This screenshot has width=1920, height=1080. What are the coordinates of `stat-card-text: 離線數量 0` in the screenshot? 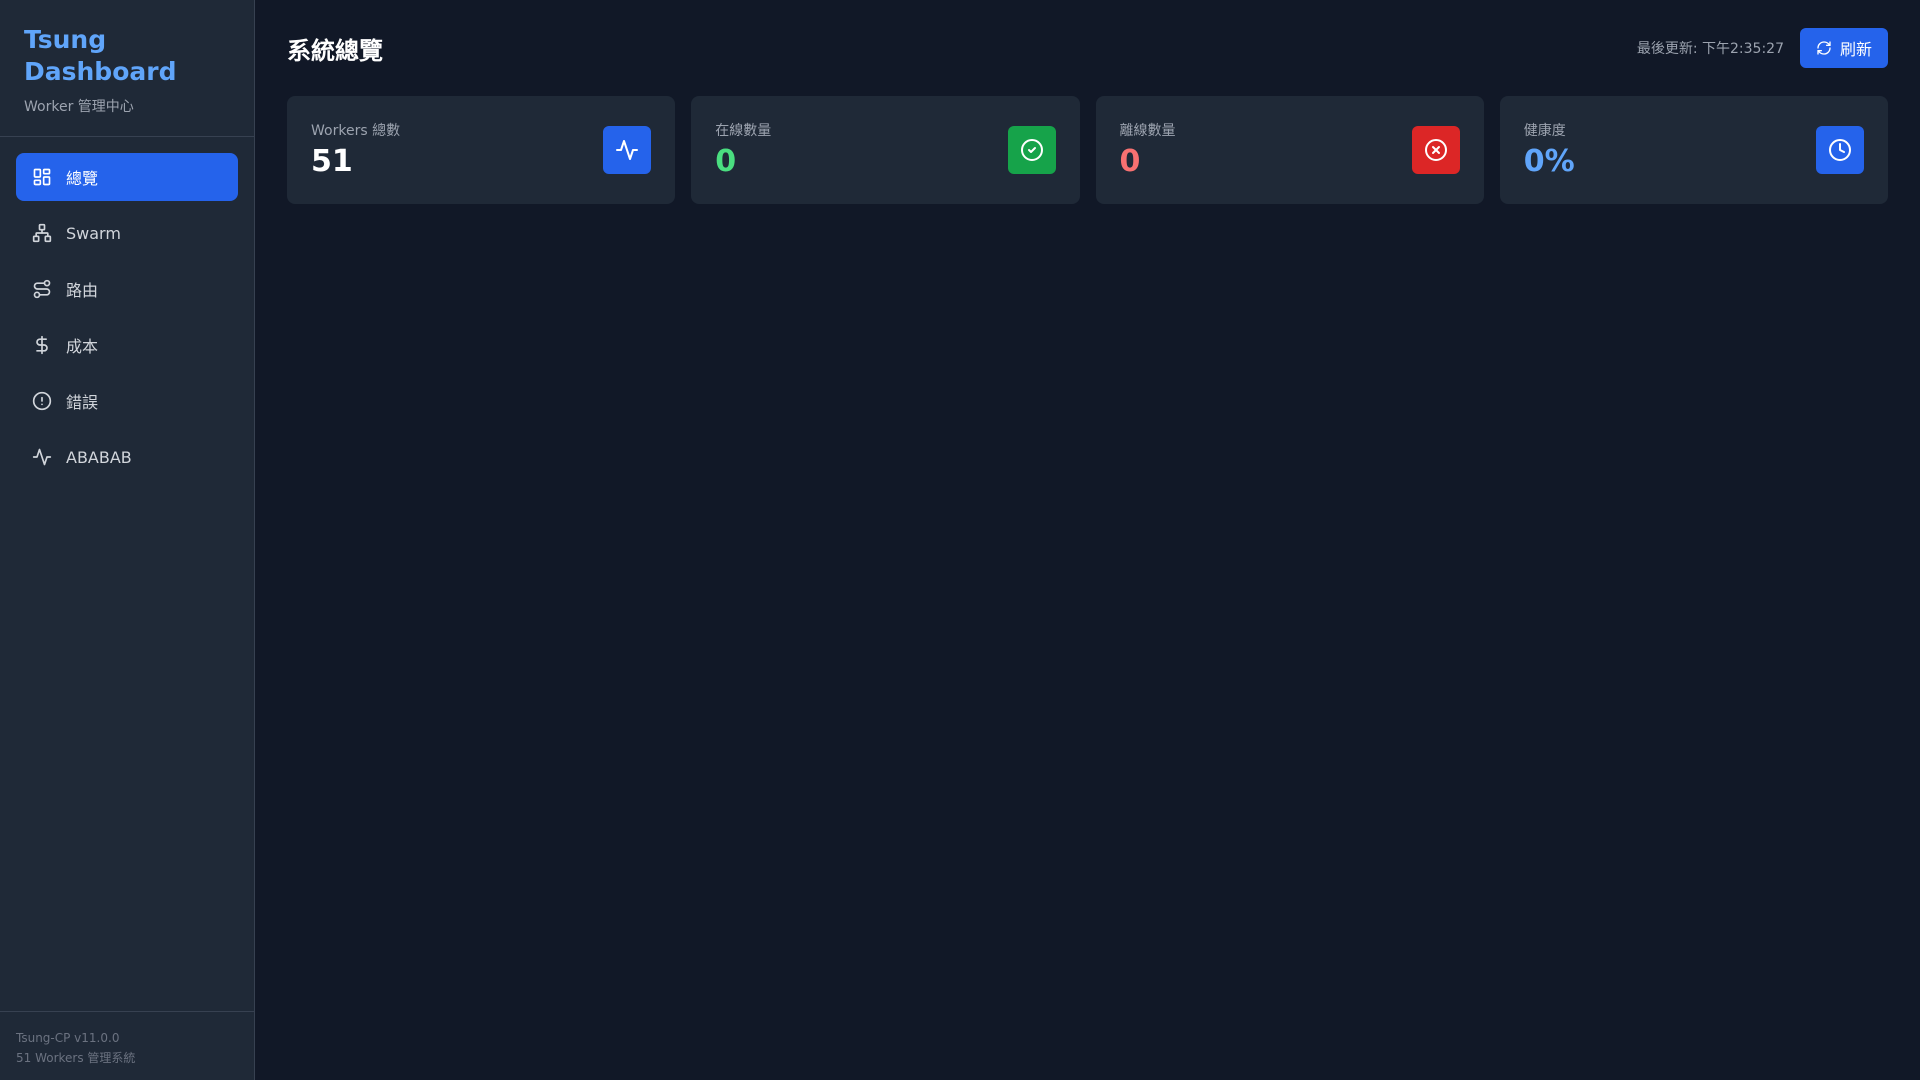 It's located at (1148, 150).